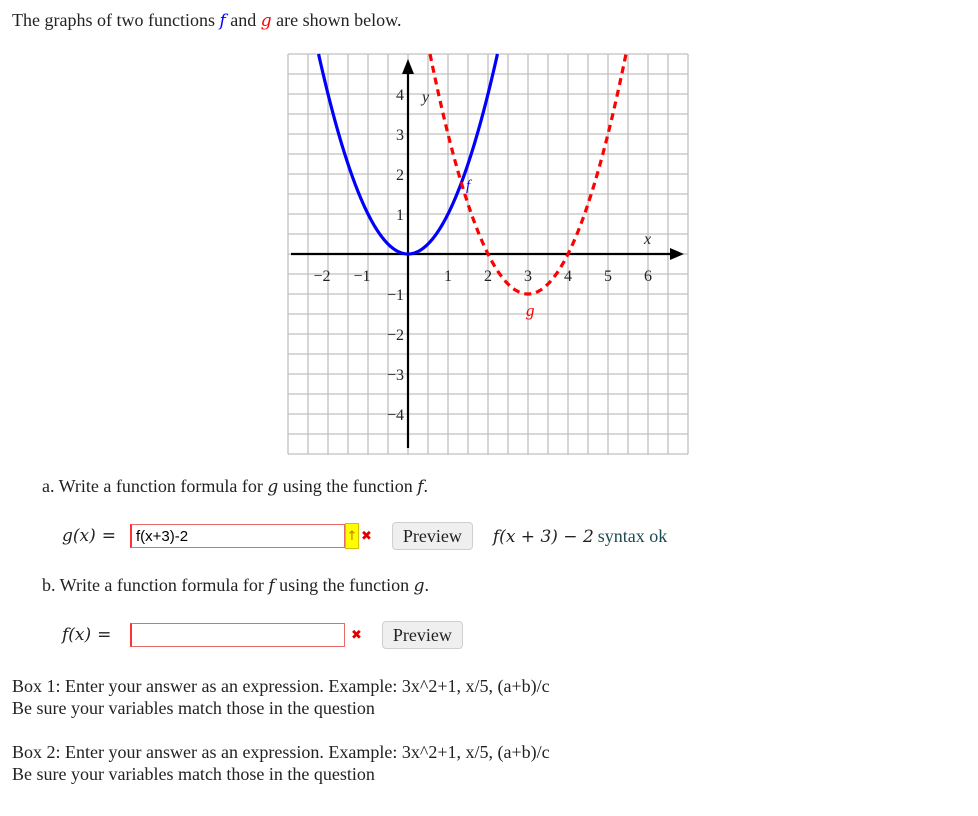 The width and height of the screenshot is (978, 816). What do you see at coordinates (647, 239) in the screenshot?
I see `x-axis-label: x` at bounding box center [647, 239].